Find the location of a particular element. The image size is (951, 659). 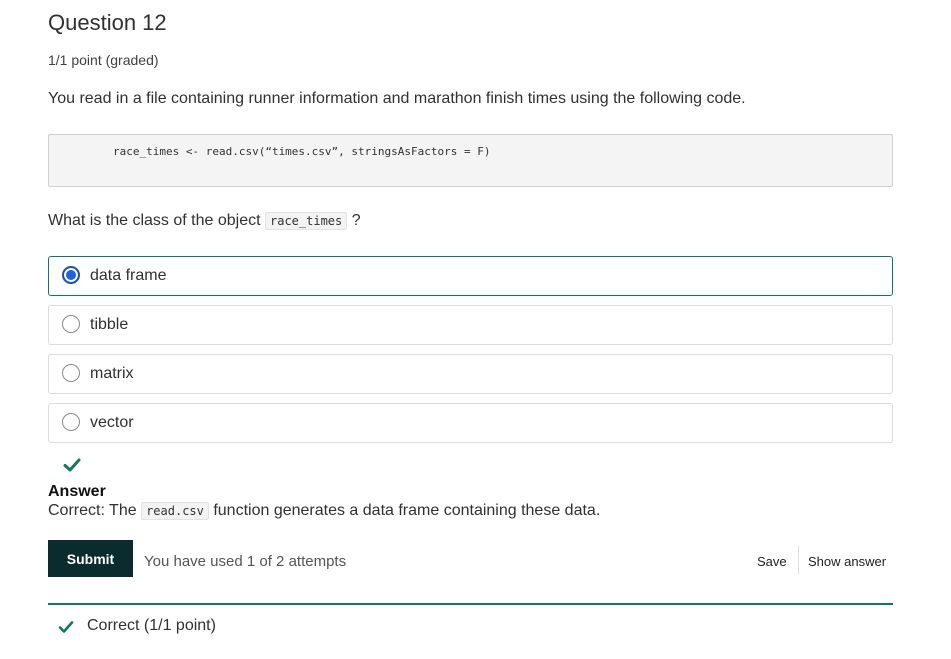

radio-selected-icon is located at coordinates (71, 275).